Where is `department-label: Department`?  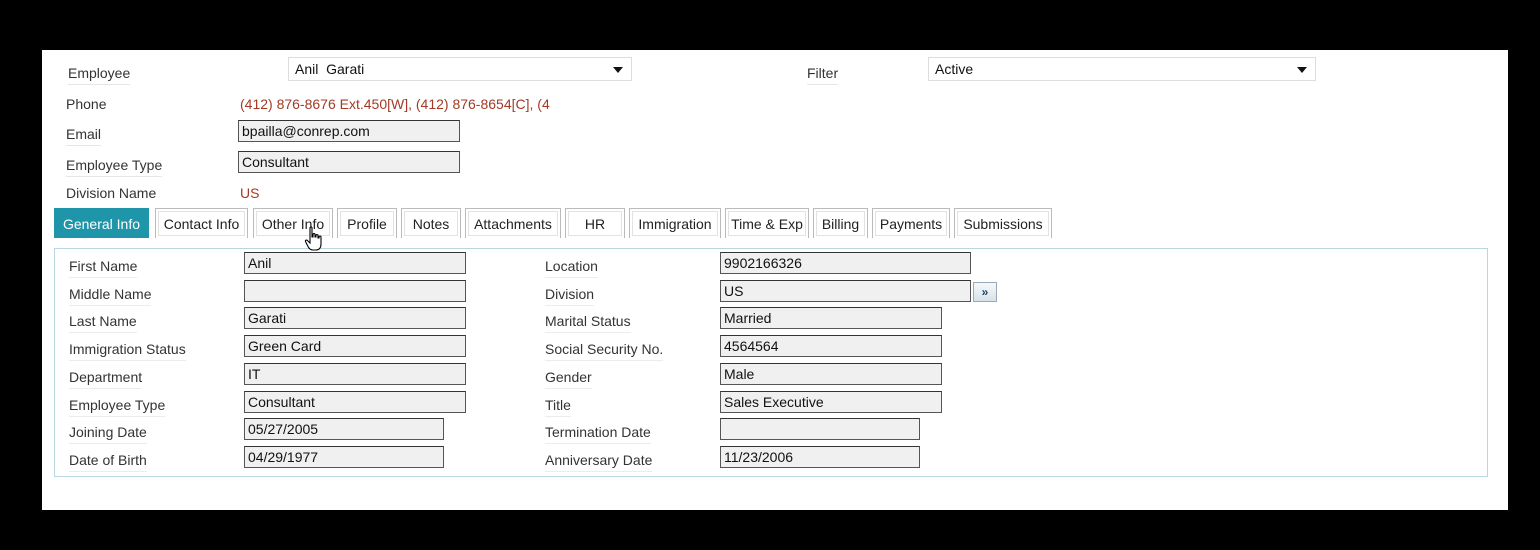
department-label: Department is located at coordinates (106, 378).